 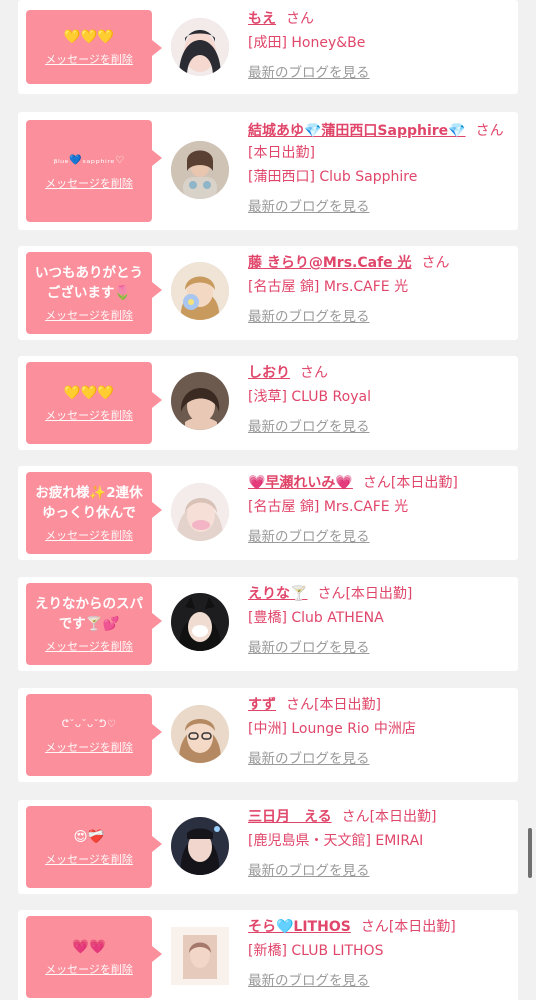 I want to click on cast-name-link: すず, so click(x=262, y=705).